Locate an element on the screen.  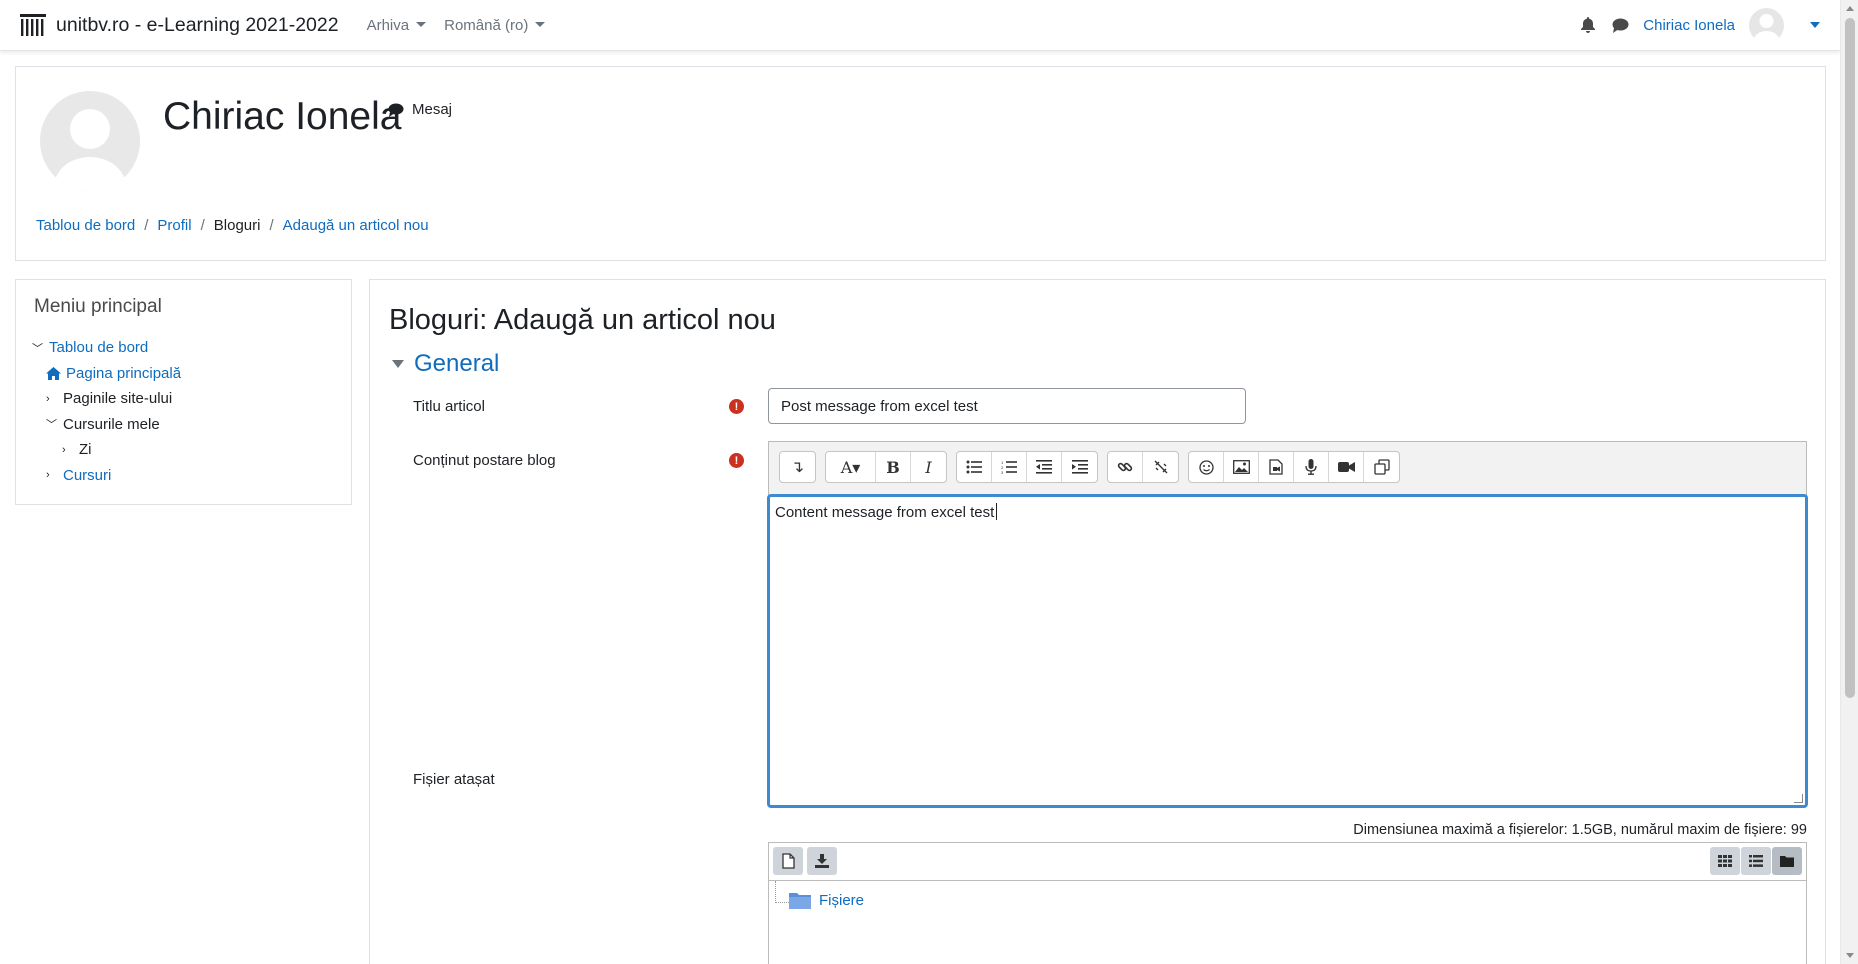
emoticon-icon is located at coordinates (1206, 467).